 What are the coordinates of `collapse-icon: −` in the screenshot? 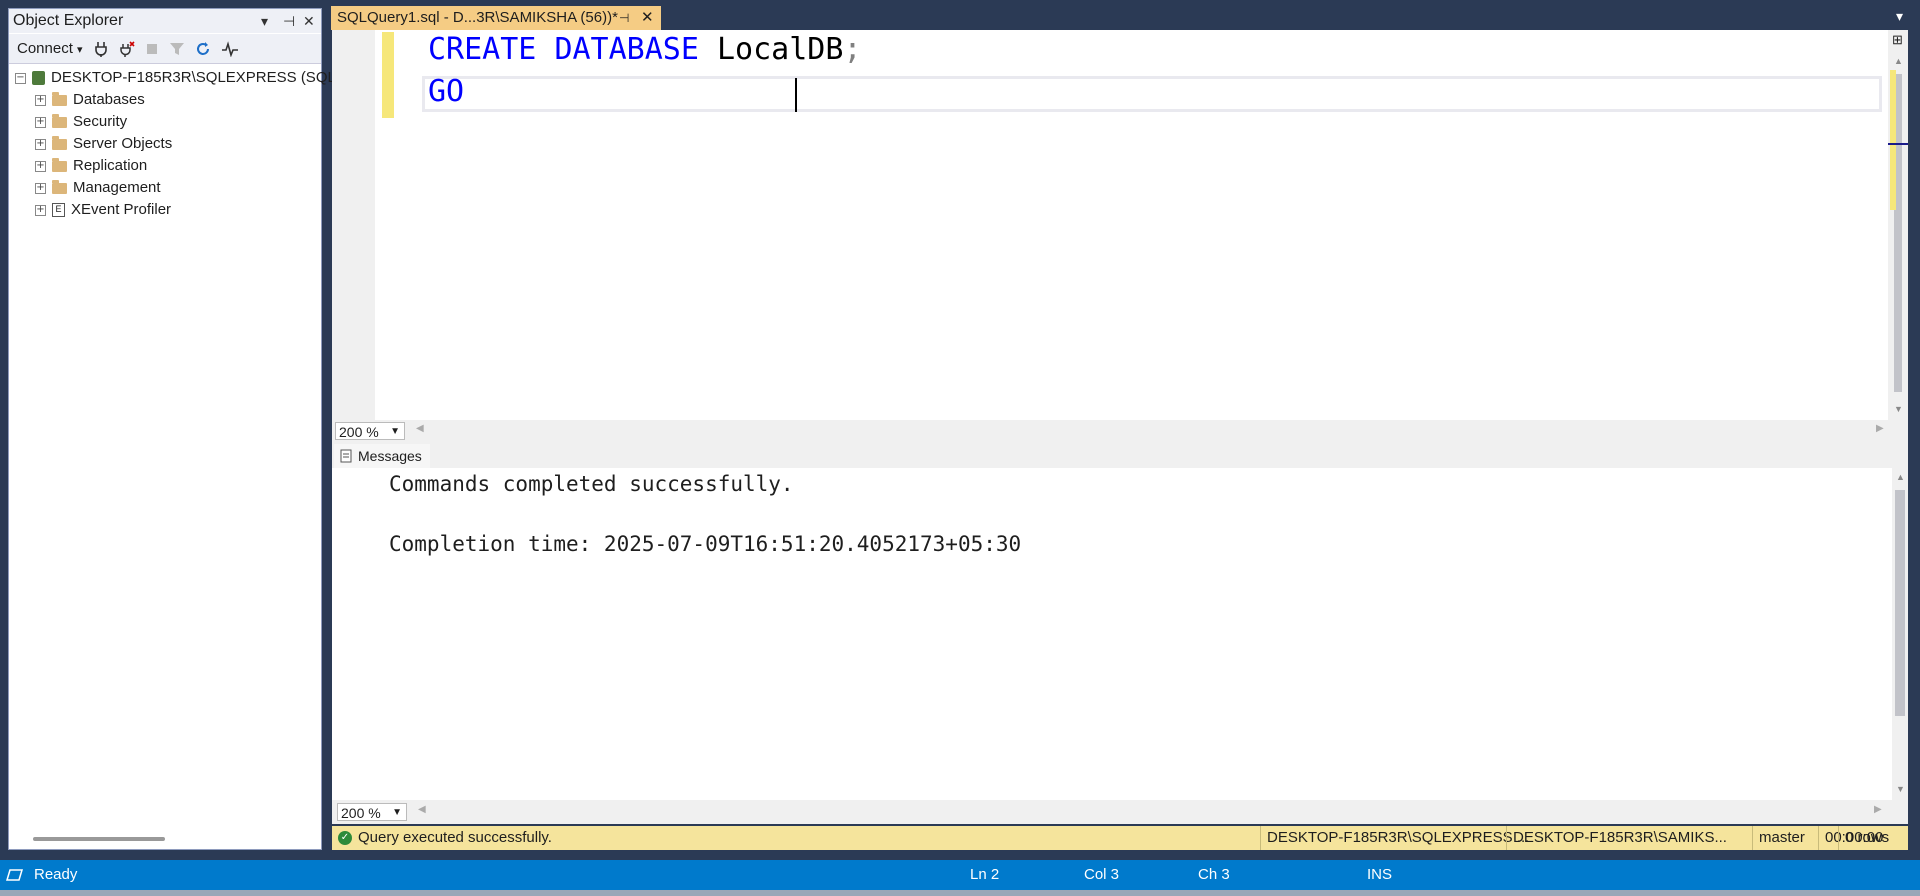 It's located at (20, 78).